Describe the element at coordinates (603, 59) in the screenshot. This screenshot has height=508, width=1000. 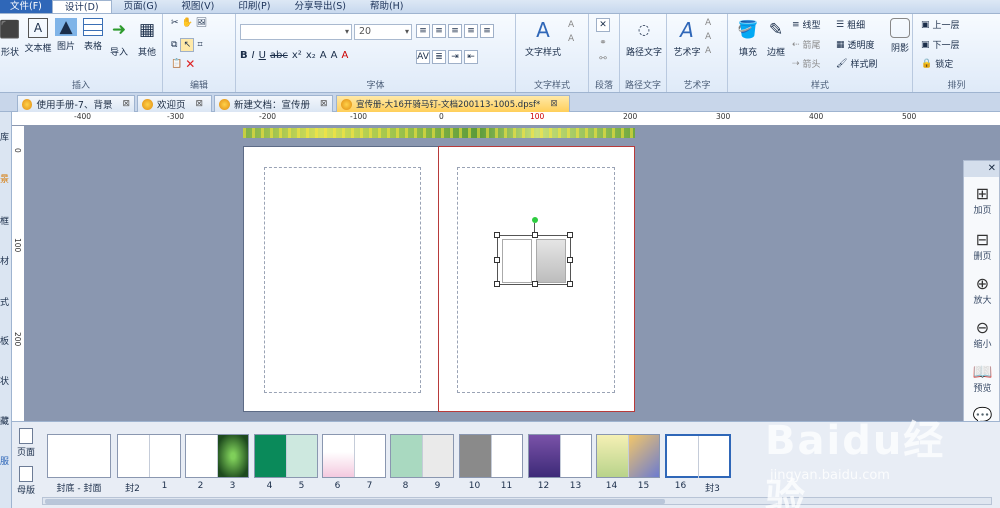
I see `unlink-icon: ⚯` at that location.